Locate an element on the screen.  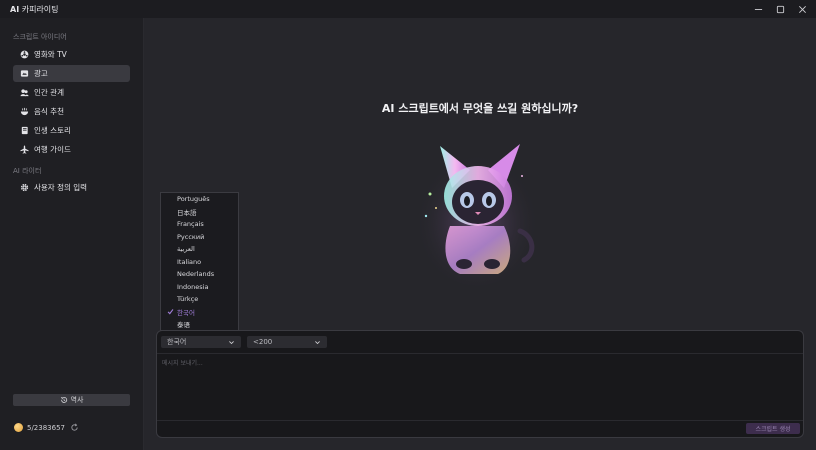
close-icon is located at coordinates (802, 9).